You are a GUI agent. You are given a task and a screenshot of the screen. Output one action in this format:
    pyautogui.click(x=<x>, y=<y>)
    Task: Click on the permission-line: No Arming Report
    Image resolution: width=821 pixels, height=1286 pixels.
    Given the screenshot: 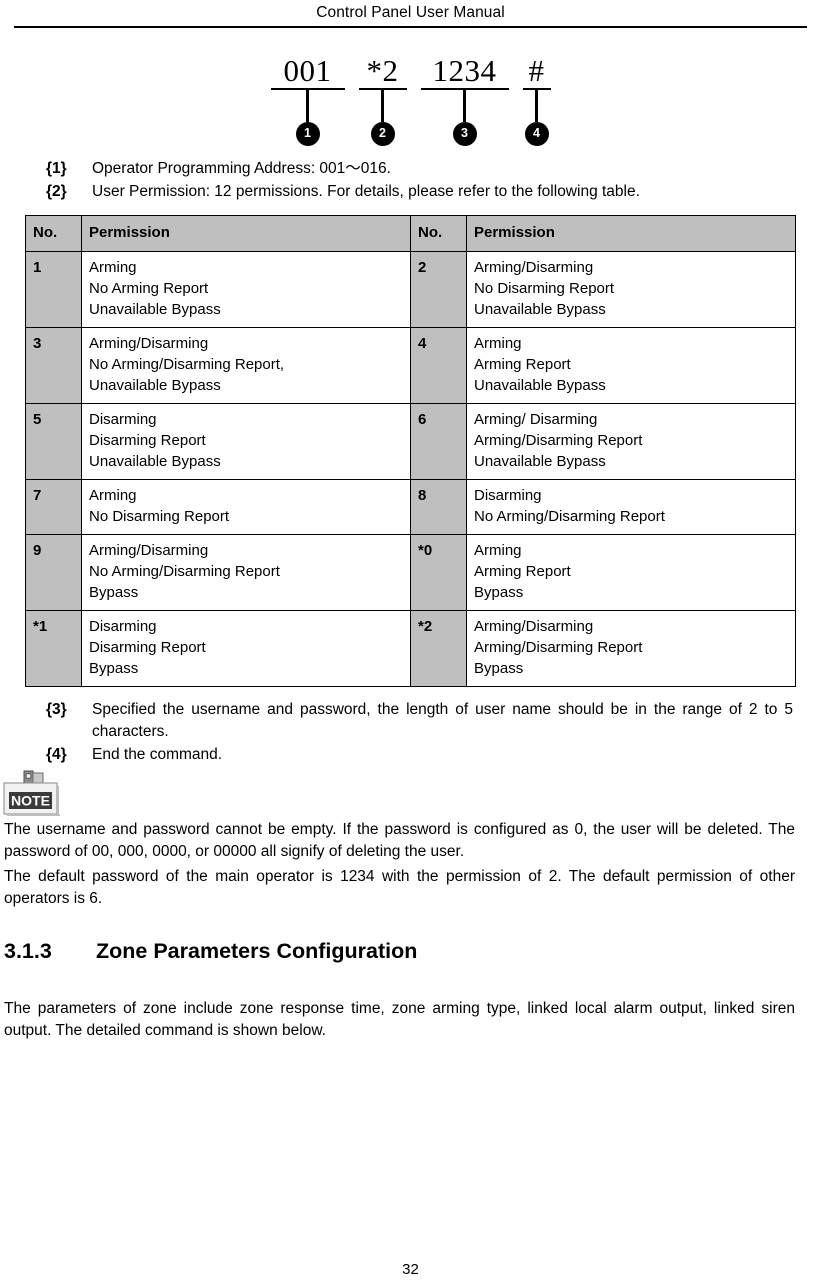 What is the action you would take?
    pyautogui.click(x=149, y=288)
    